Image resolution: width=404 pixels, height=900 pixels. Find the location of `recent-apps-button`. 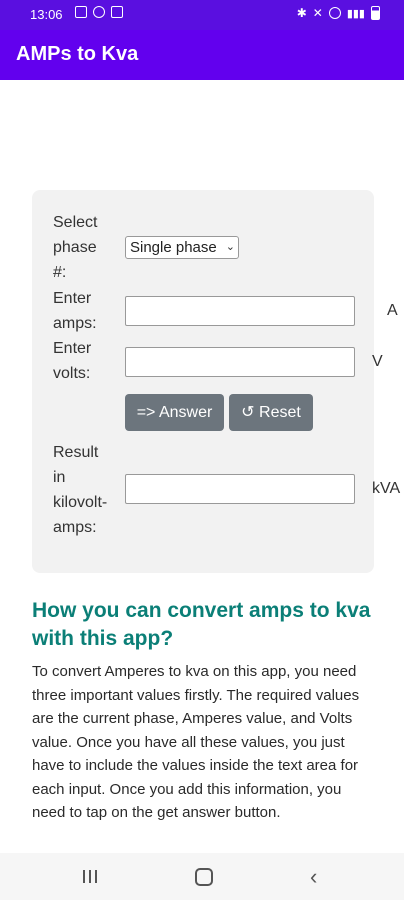

recent-apps-button is located at coordinates (90, 876).